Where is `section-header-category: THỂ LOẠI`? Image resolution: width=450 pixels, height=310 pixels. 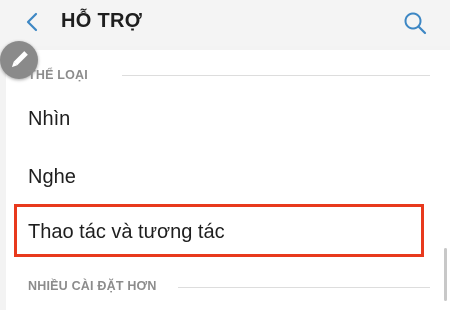 section-header-category: THỂ LOẠI is located at coordinates (58, 75).